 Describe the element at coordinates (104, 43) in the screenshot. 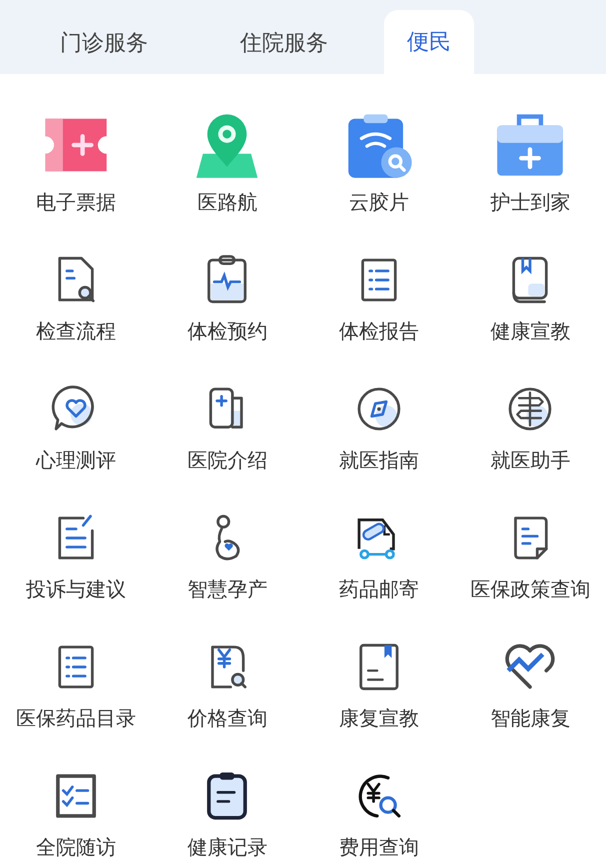

I see `tab: 门诊服务` at that location.